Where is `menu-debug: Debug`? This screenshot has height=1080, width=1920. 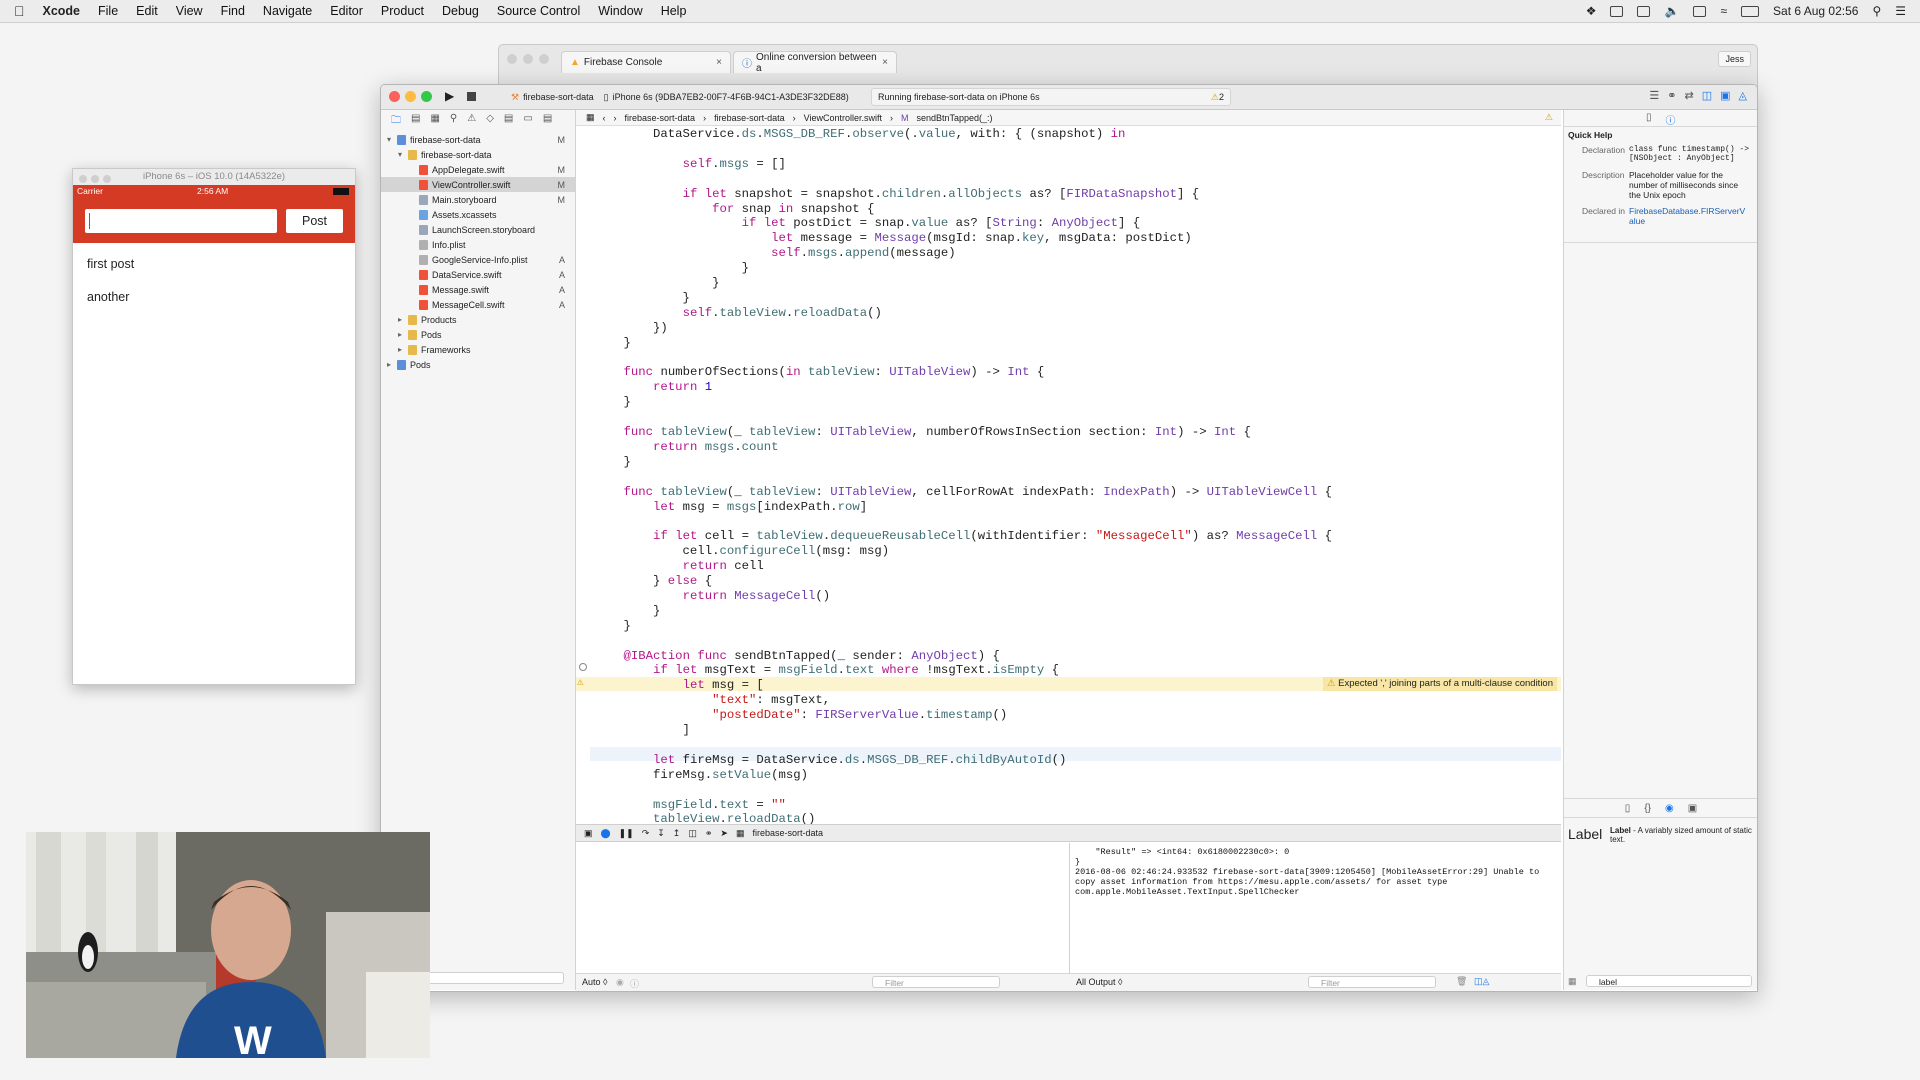 menu-debug: Debug is located at coordinates (460, 11).